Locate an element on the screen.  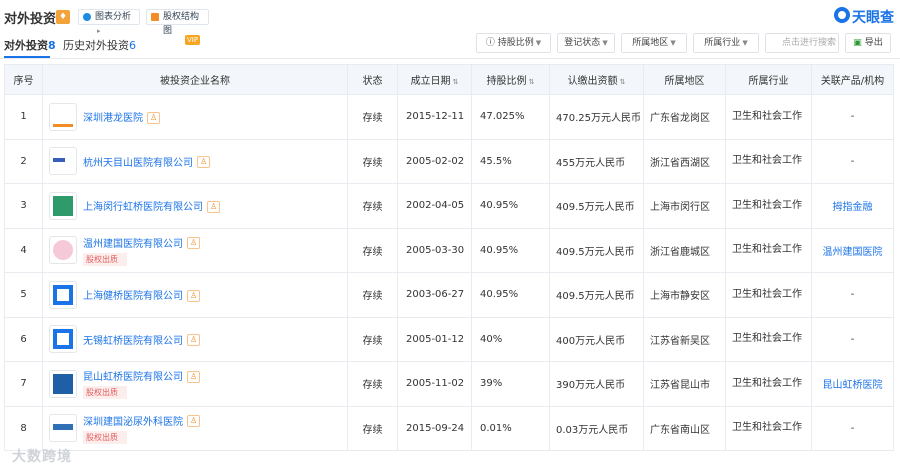
company-cell: 无锡虹桥医院有限公司 ♙ is located at coordinates (195, 339).